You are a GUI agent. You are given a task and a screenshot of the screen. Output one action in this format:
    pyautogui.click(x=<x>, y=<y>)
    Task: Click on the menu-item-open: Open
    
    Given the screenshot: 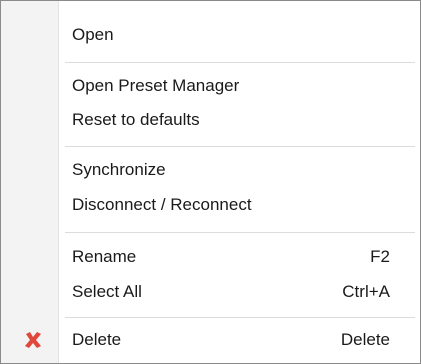 What is the action you would take?
    pyautogui.click(x=210, y=35)
    